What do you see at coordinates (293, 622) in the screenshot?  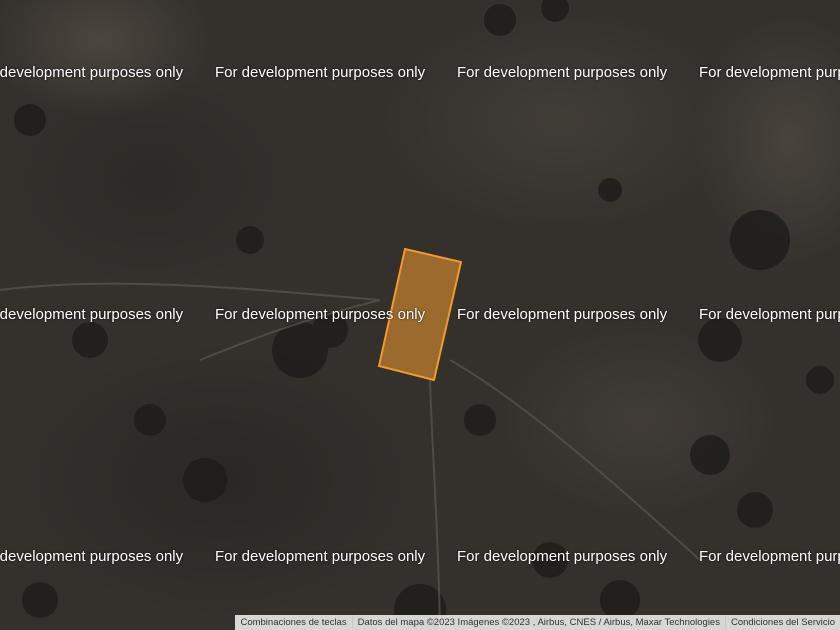 I see `keyboard-shortcuts-link: Combinaciones de teclas` at bounding box center [293, 622].